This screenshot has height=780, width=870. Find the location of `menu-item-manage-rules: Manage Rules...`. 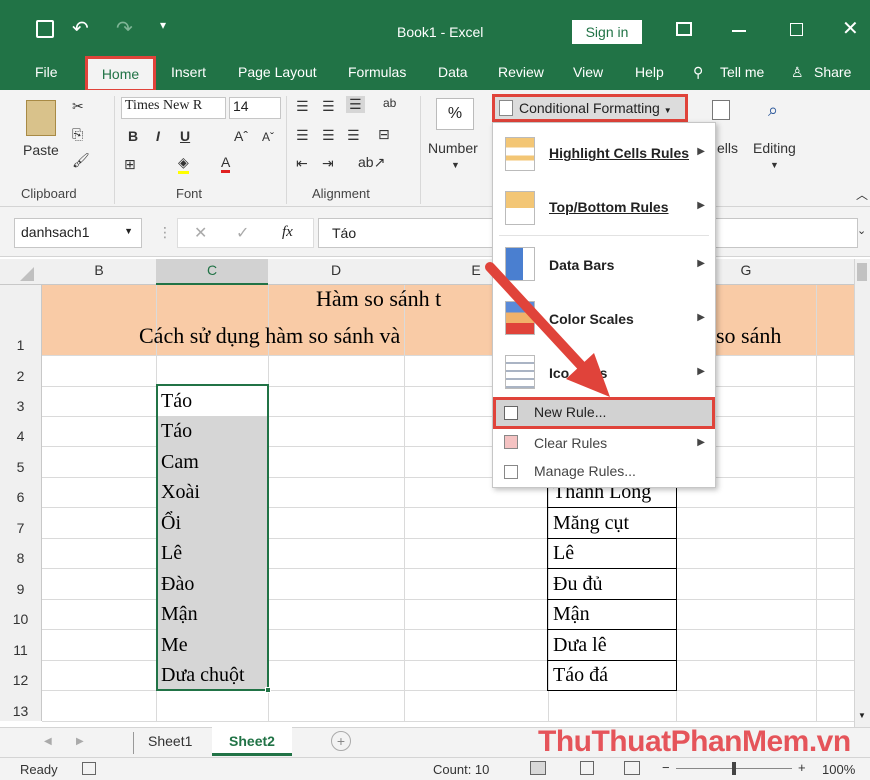

menu-item-manage-rules: Manage Rules... is located at coordinates (604, 475).